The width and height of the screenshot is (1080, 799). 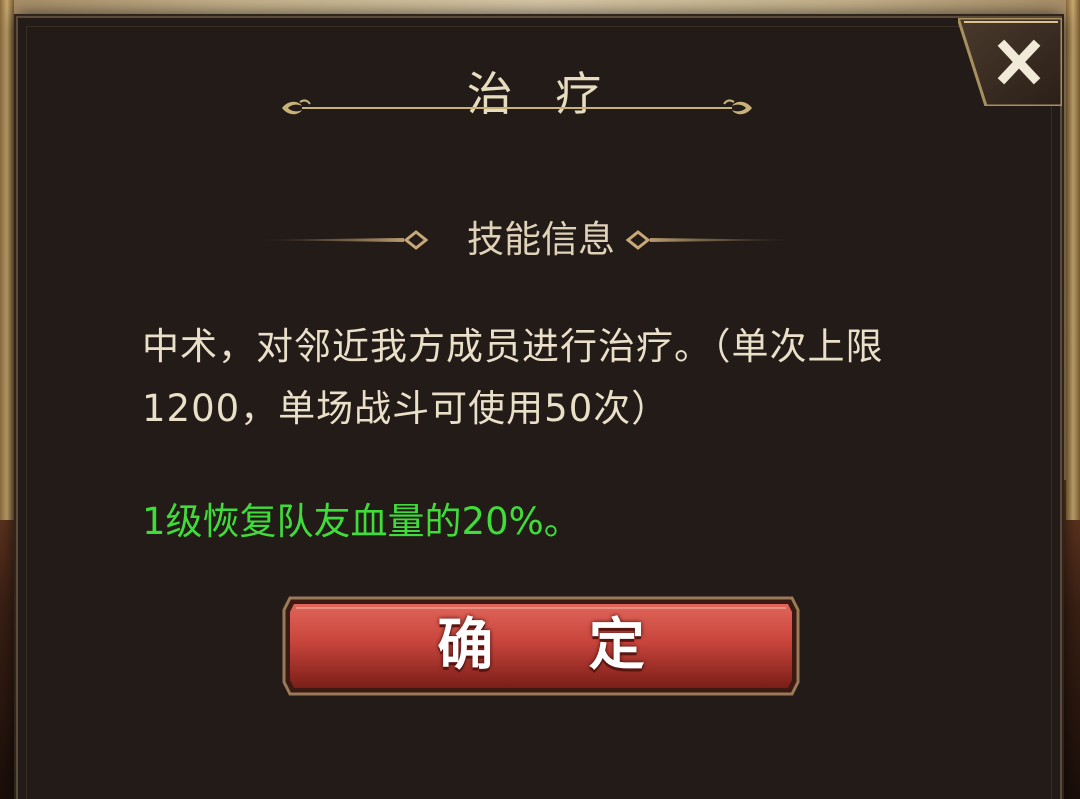 I want to click on skill-description: 中术，对邻近我方成员进行治疗。（单次上限1200，单场战斗可使用50次）, so click(x=513, y=377).